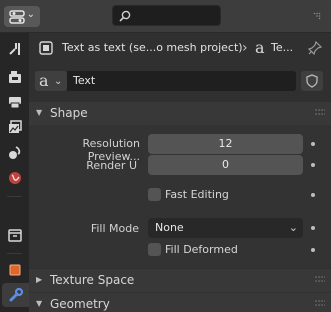 The width and height of the screenshot is (331, 312). I want to click on search-icon, so click(125, 16).